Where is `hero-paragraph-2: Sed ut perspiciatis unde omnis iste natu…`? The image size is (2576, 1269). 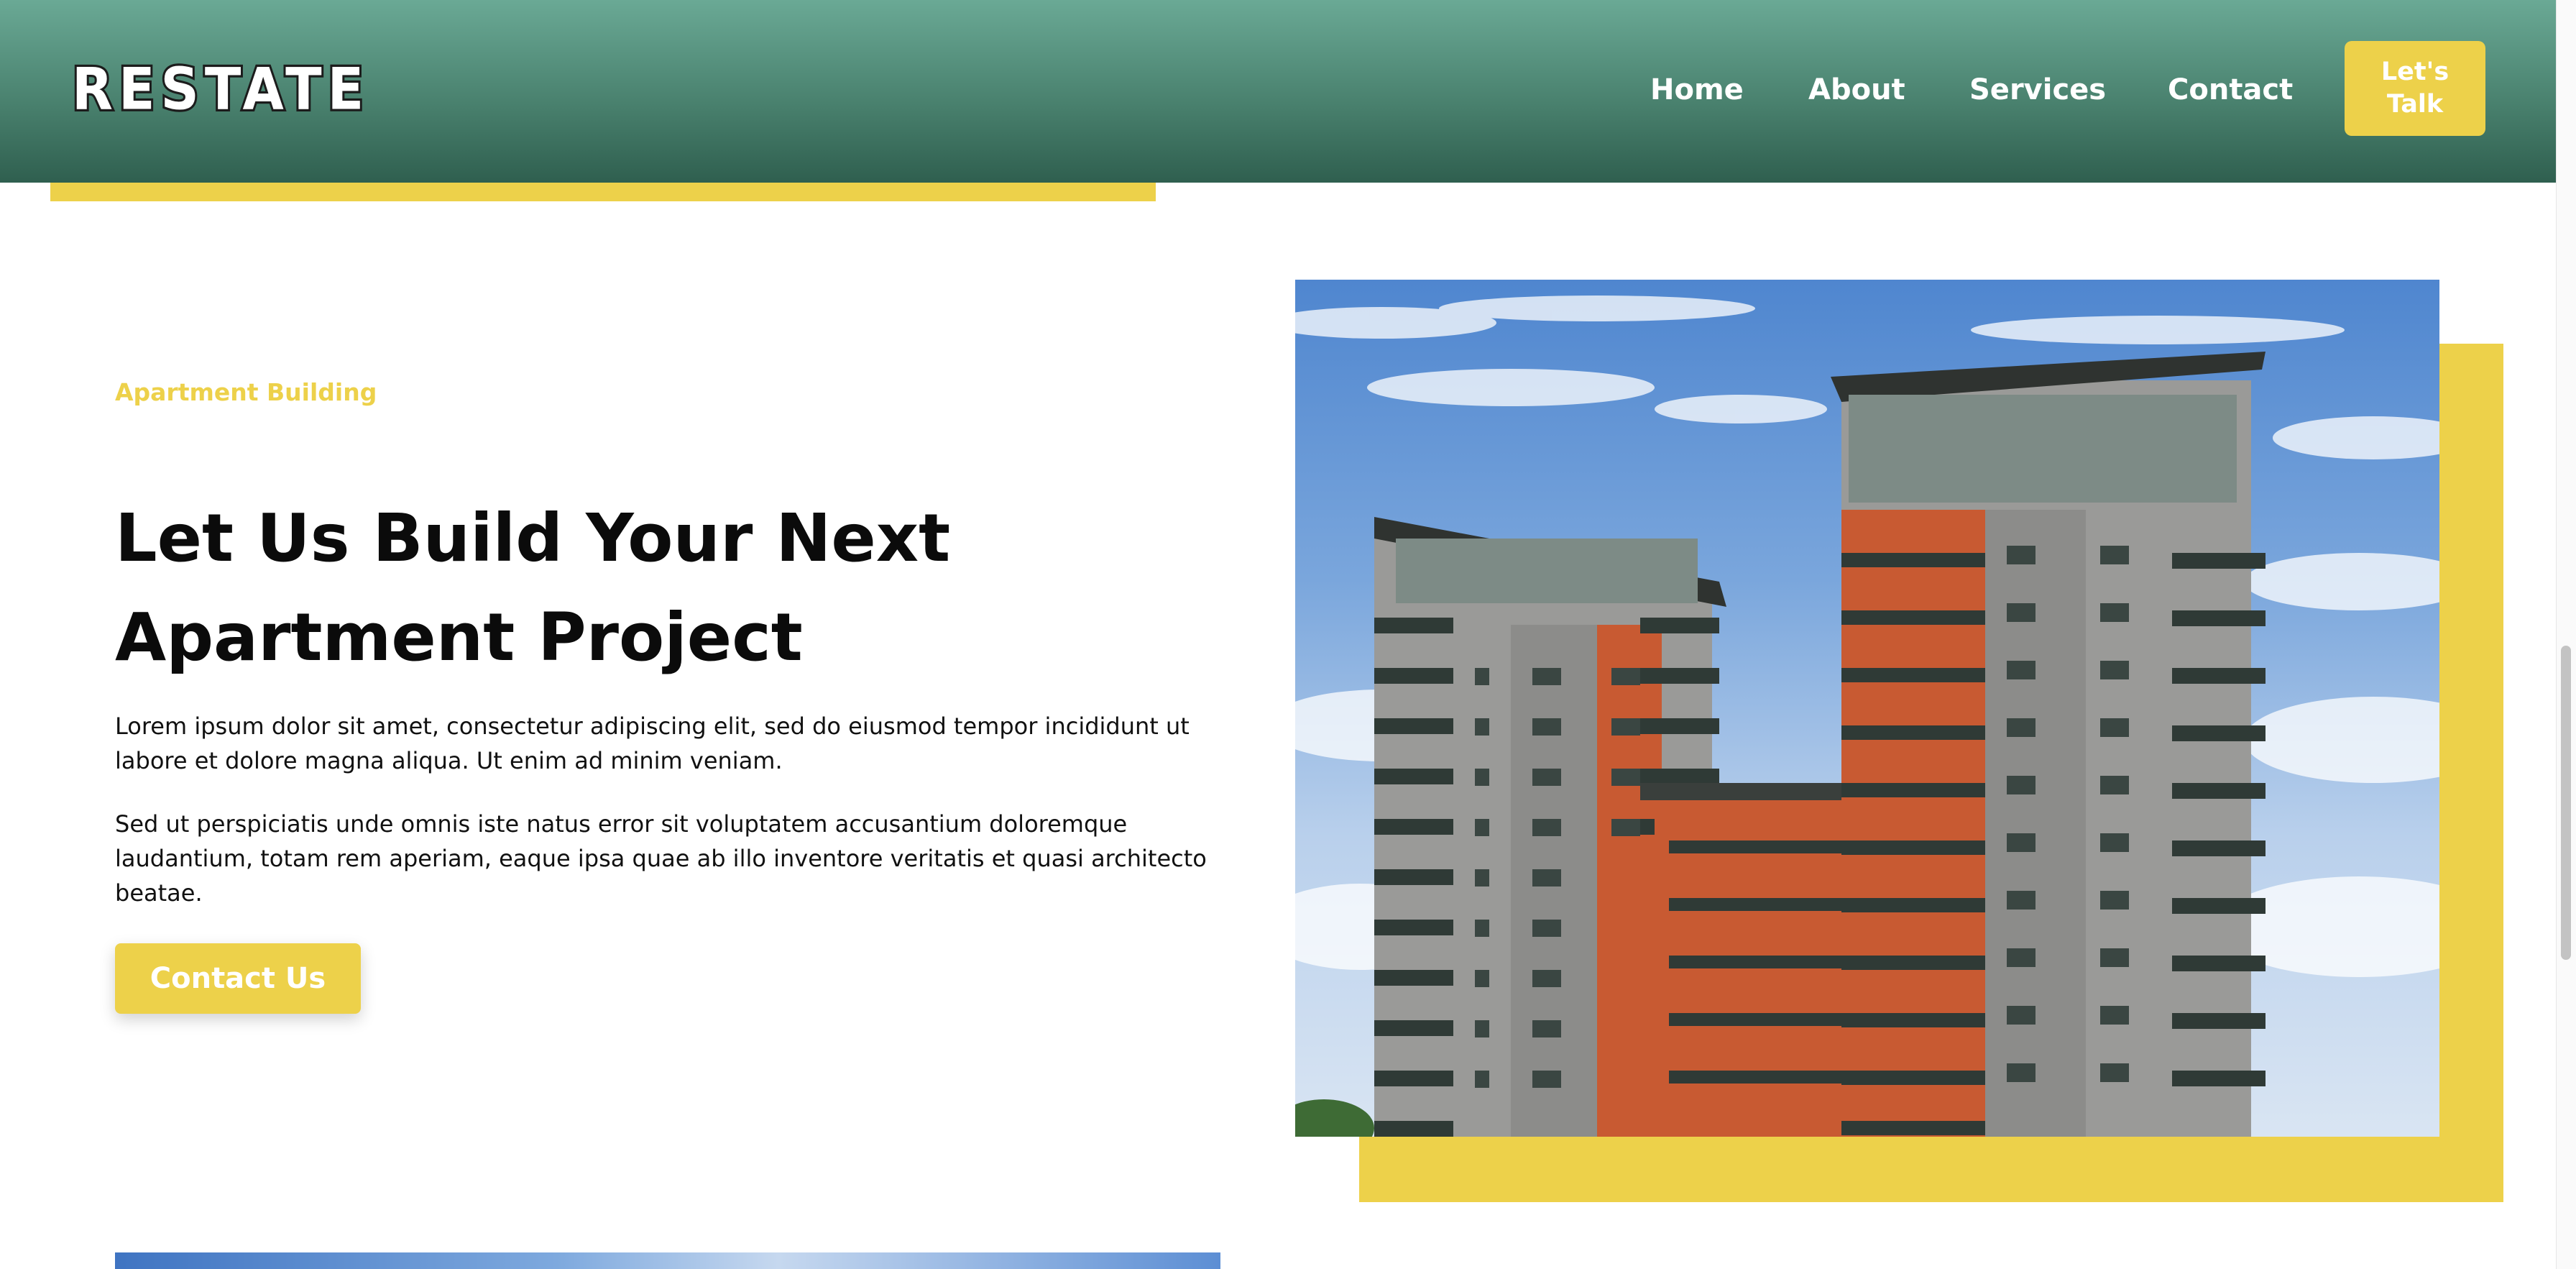 hero-paragraph-2: Sed ut perspiciatis unde omnis iste natu… is located at coordinates (661, 858).